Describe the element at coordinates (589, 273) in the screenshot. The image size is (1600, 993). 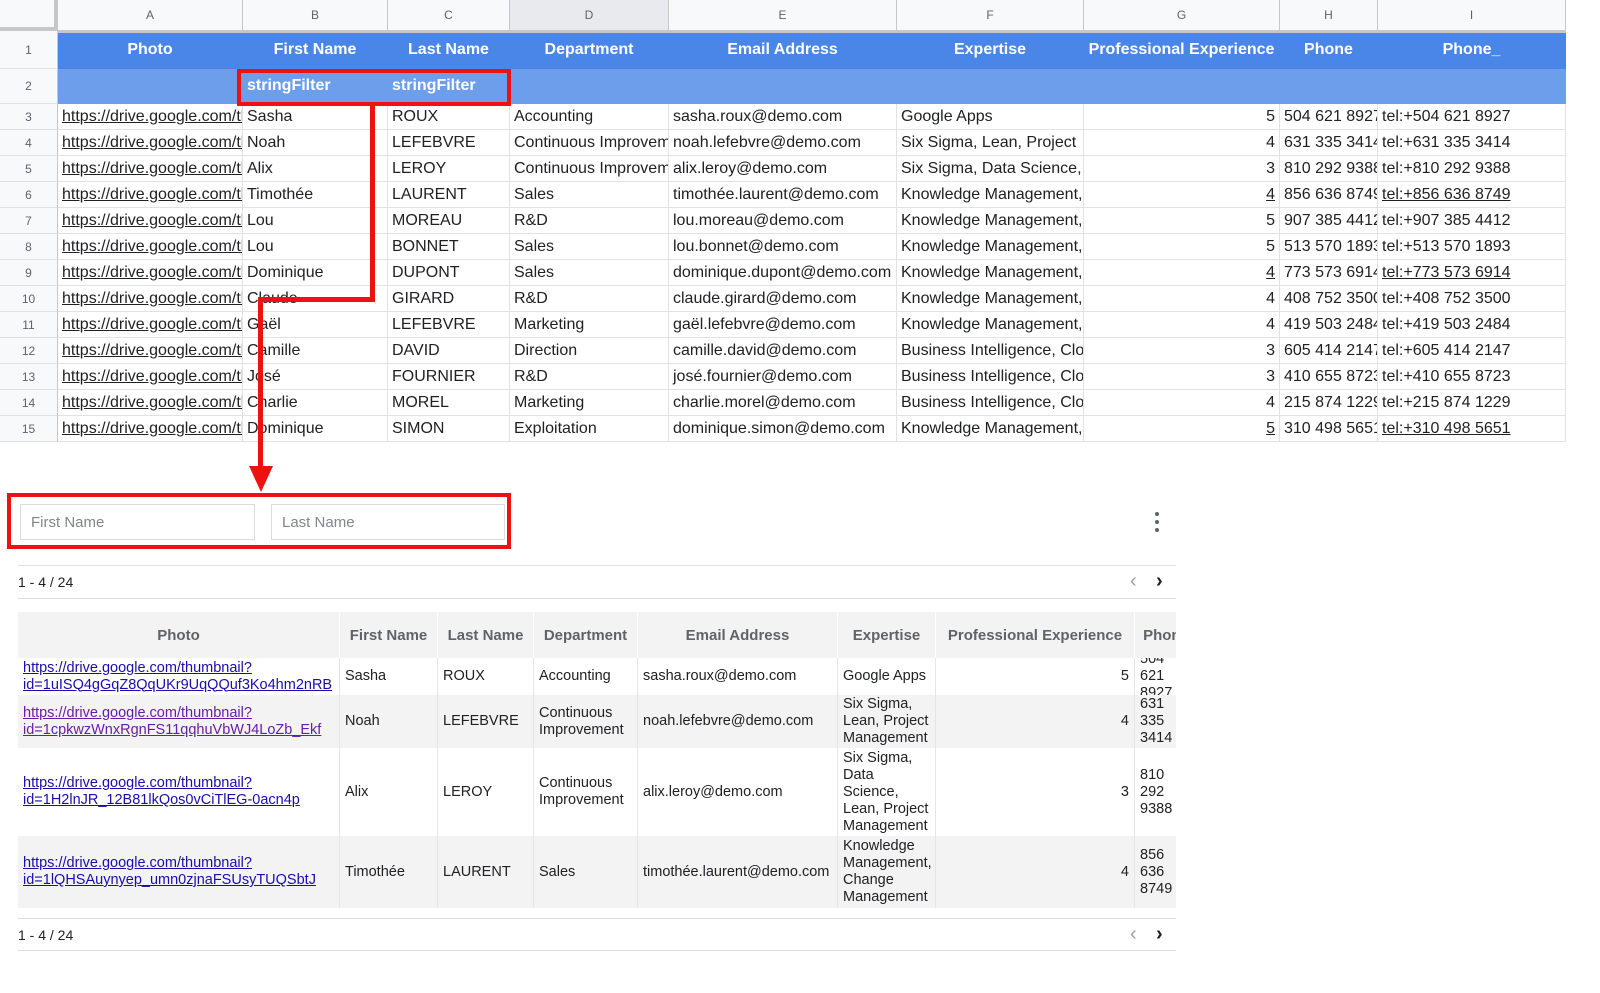
I see `department-cell: Sales` at that location.